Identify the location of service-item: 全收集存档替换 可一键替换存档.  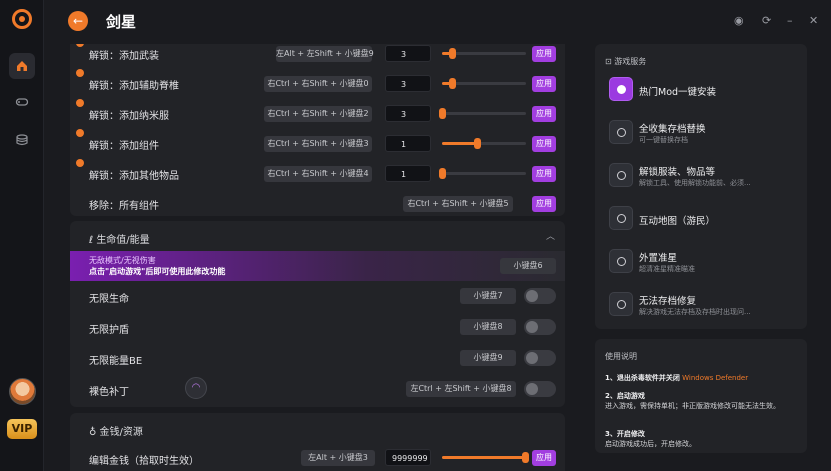
(704, 133).